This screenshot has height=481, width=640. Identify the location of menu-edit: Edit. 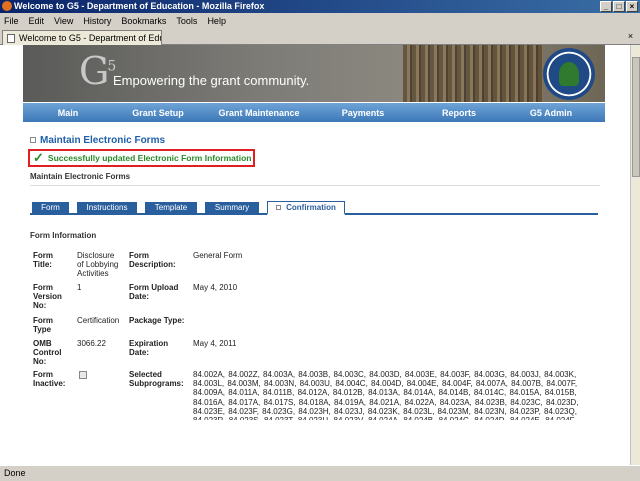
(37, 21).